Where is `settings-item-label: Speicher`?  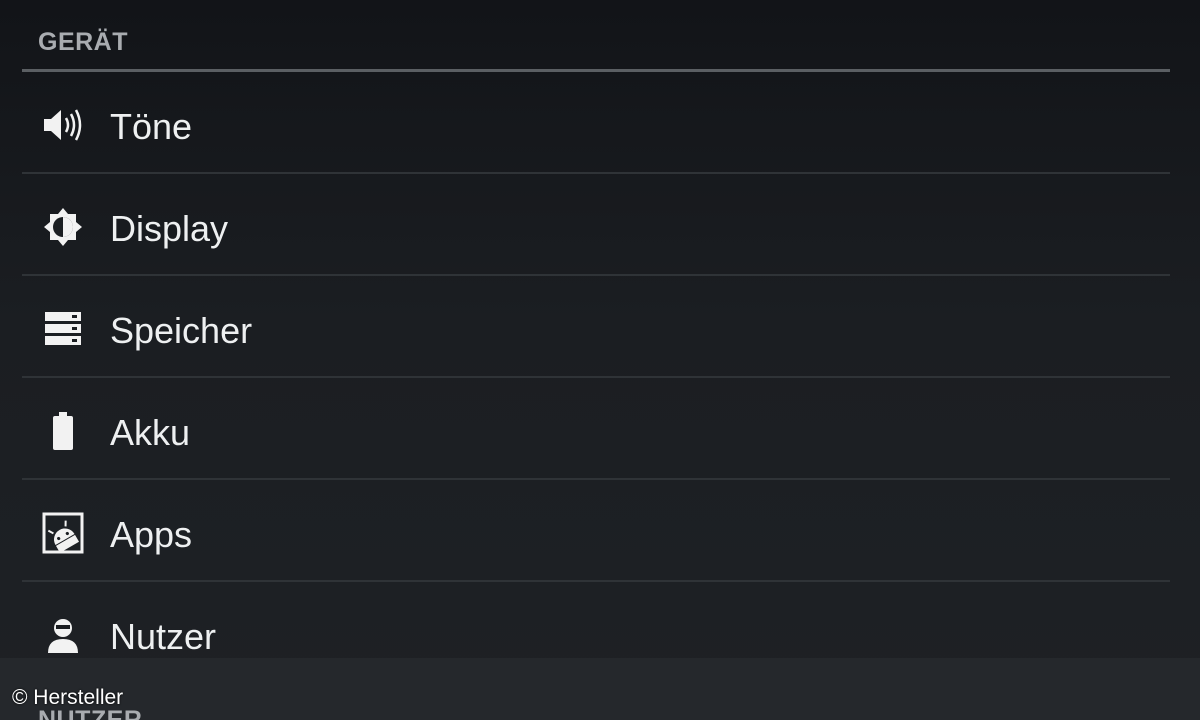
settings-item-label: Speicher is located at coordinates (181, 330).